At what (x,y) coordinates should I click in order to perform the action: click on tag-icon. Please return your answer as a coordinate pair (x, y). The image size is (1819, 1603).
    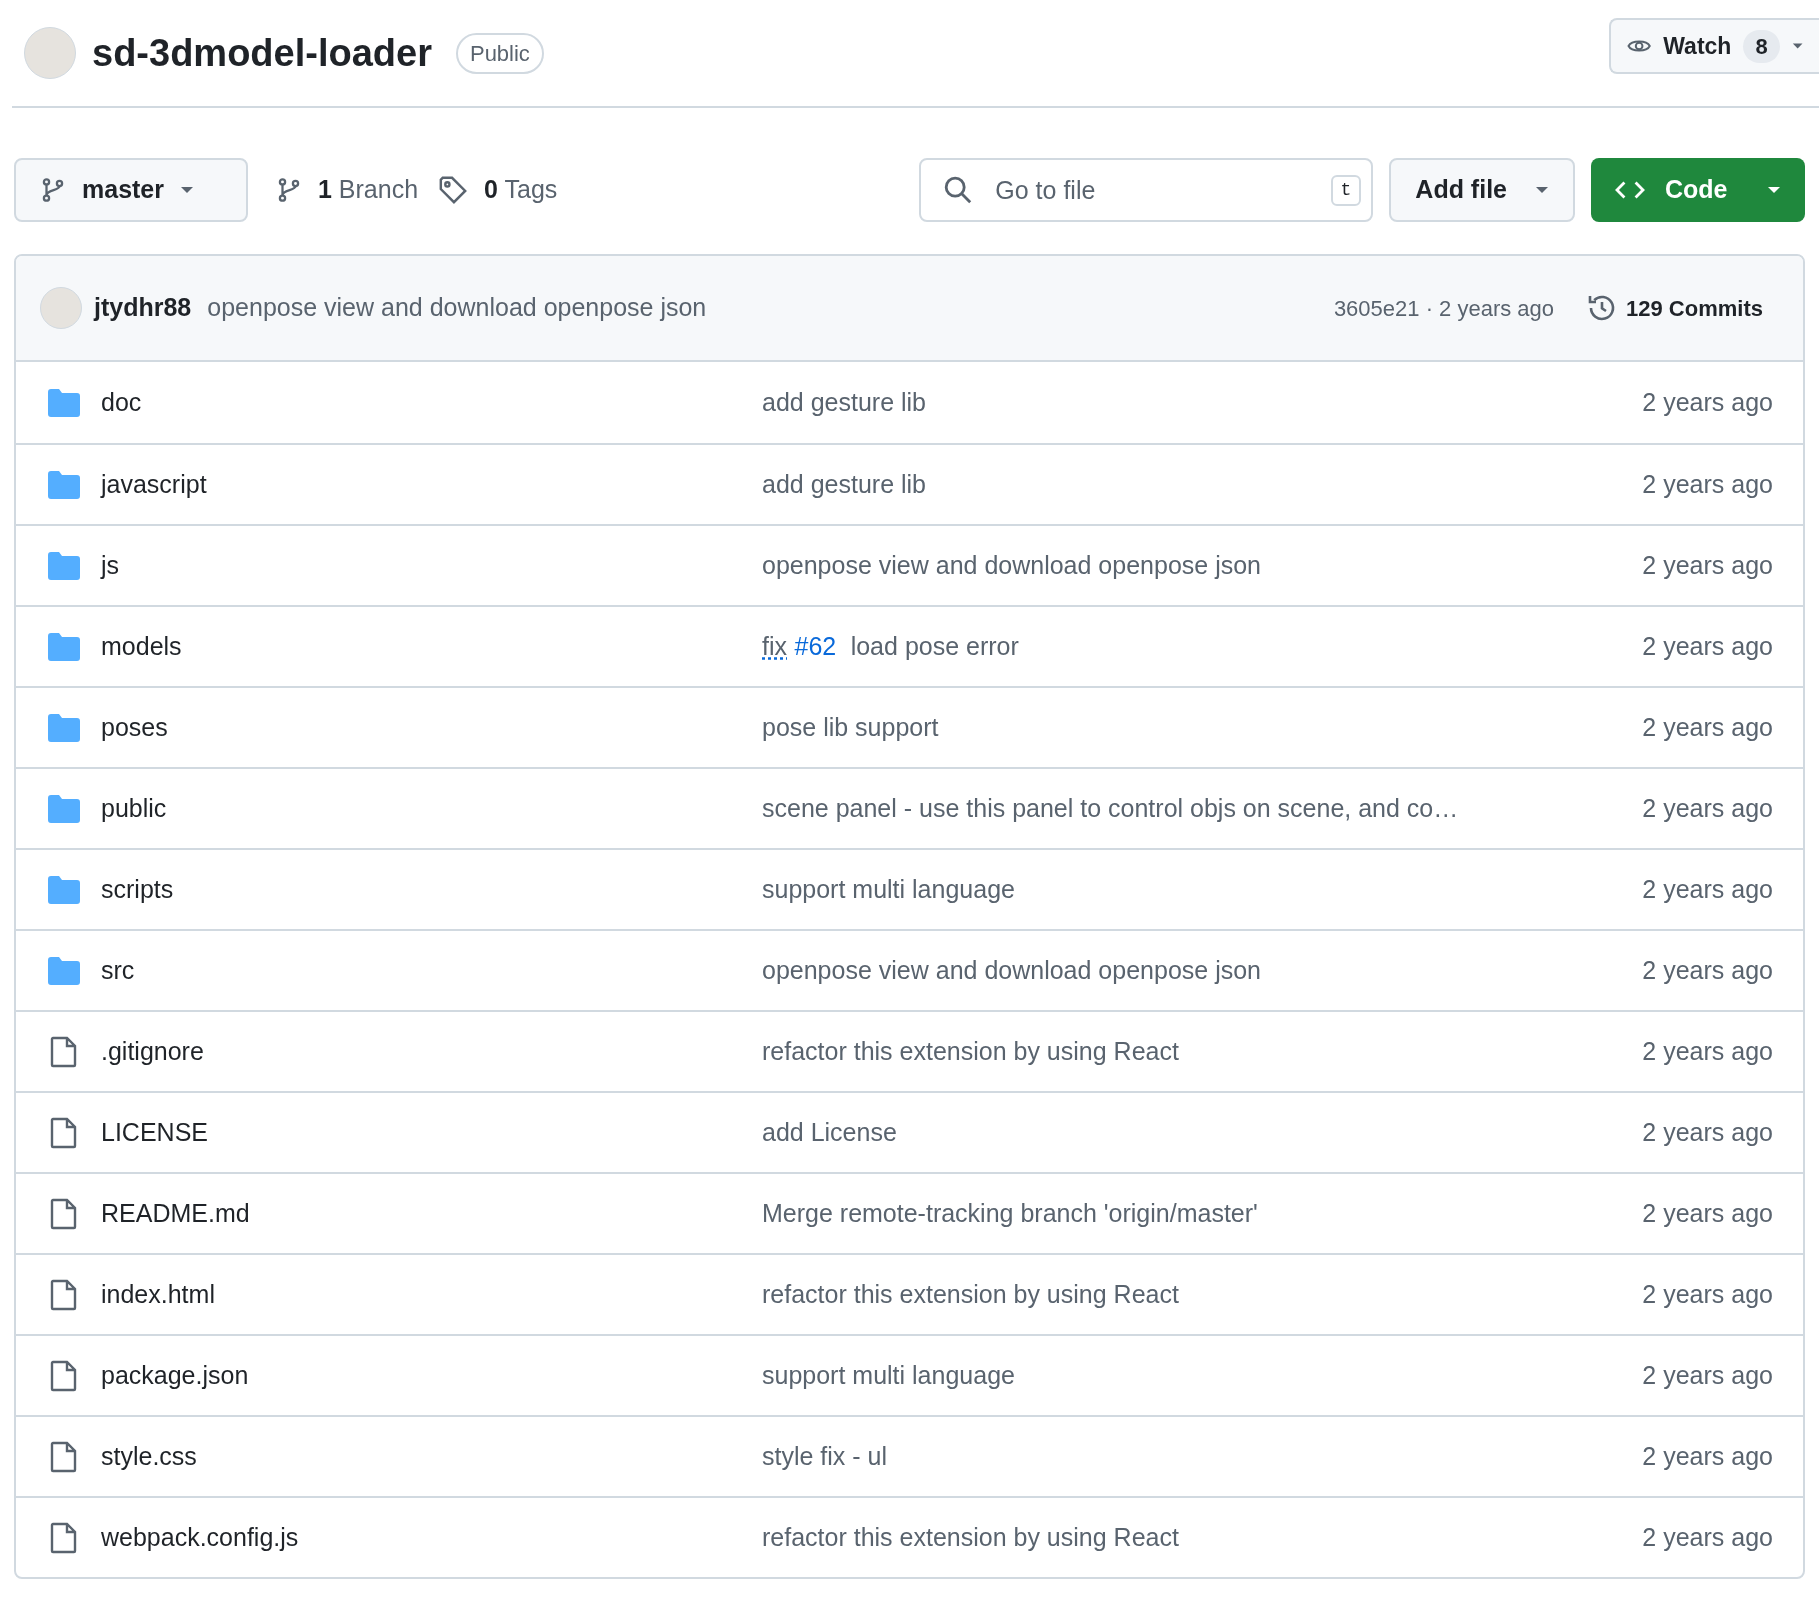
    Looking at the image, I should click on (453, 190).